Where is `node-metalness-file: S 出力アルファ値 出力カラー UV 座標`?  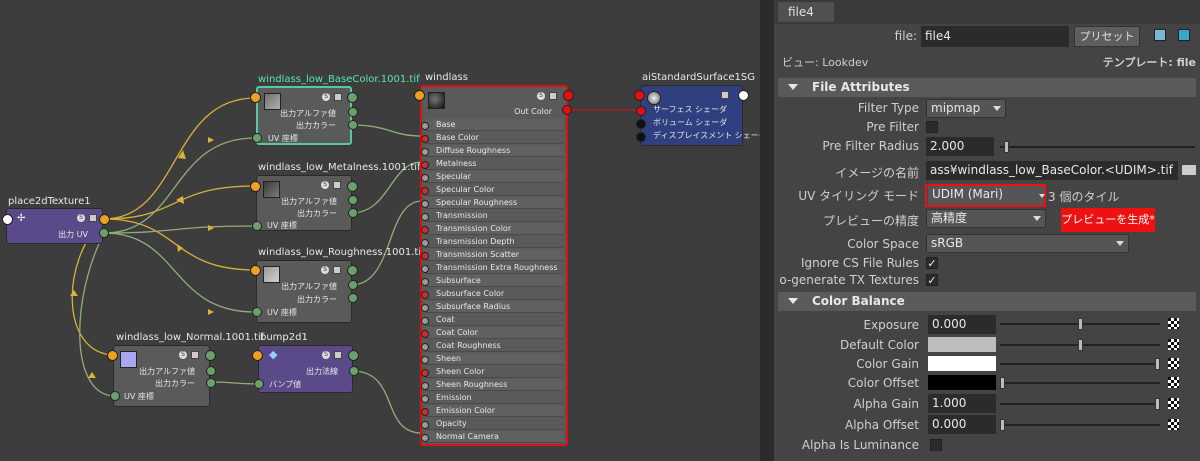
node-metalness-file: S 出力アルファ値 出力カラー UV 座標 is located at coordinates (304, 203).